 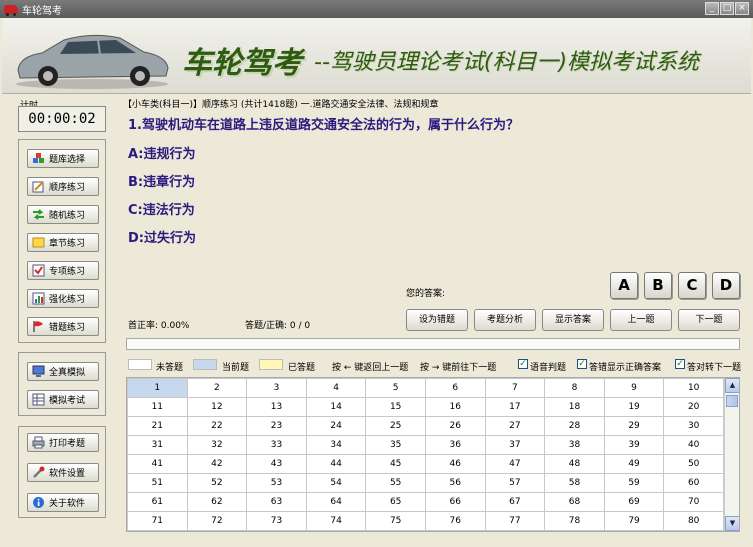 What do you see at coordinates (574, 426) in the screenshot?
I see `question-cell: 28` at bounding box center [574, 426].